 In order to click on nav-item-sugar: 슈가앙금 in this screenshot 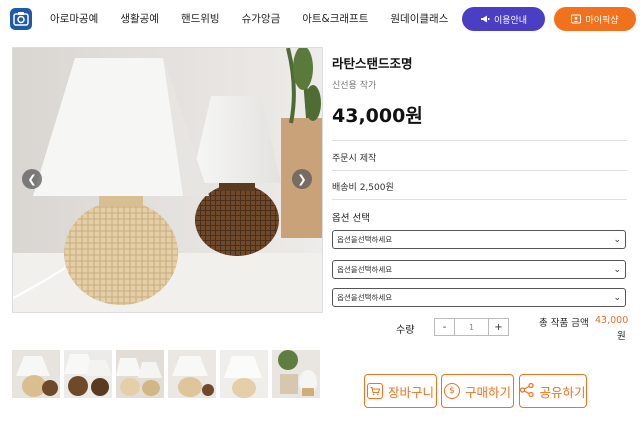, I will do `click(261, 18)`.